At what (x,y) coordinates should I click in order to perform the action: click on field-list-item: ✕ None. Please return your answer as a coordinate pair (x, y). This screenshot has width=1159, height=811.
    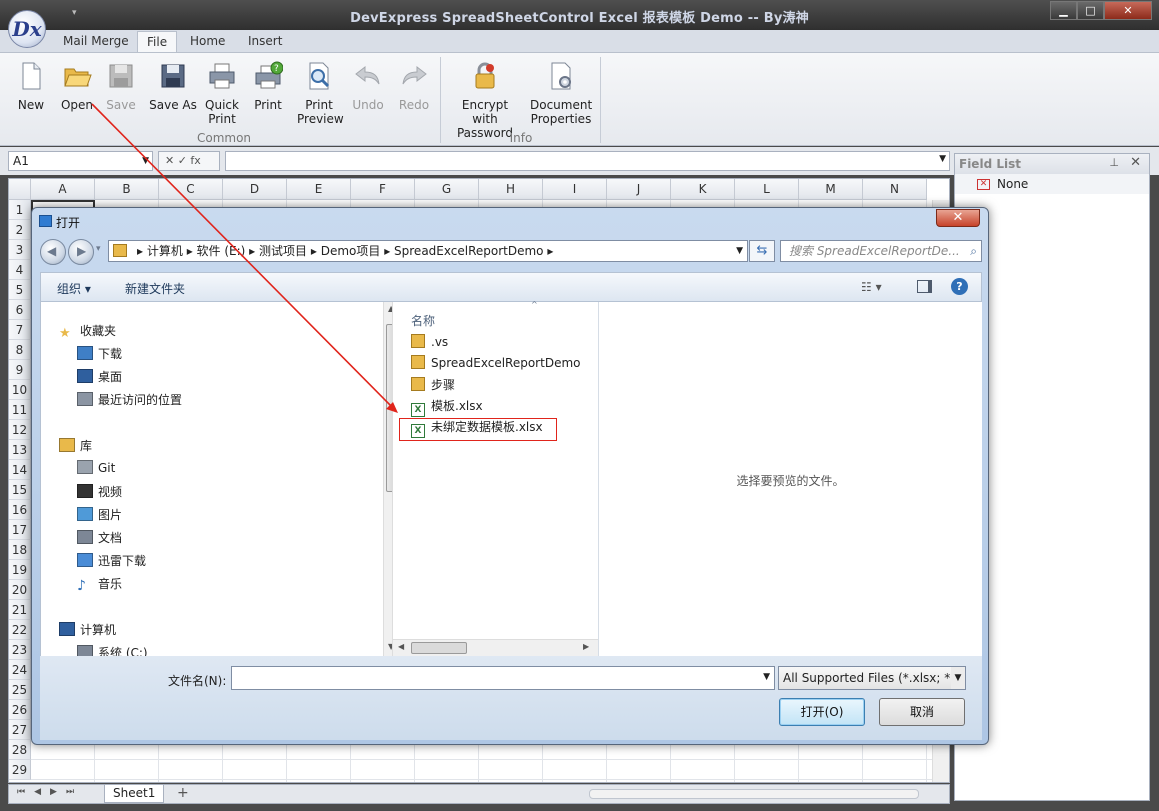
    Looking at the image, I should click on (1052, 184).